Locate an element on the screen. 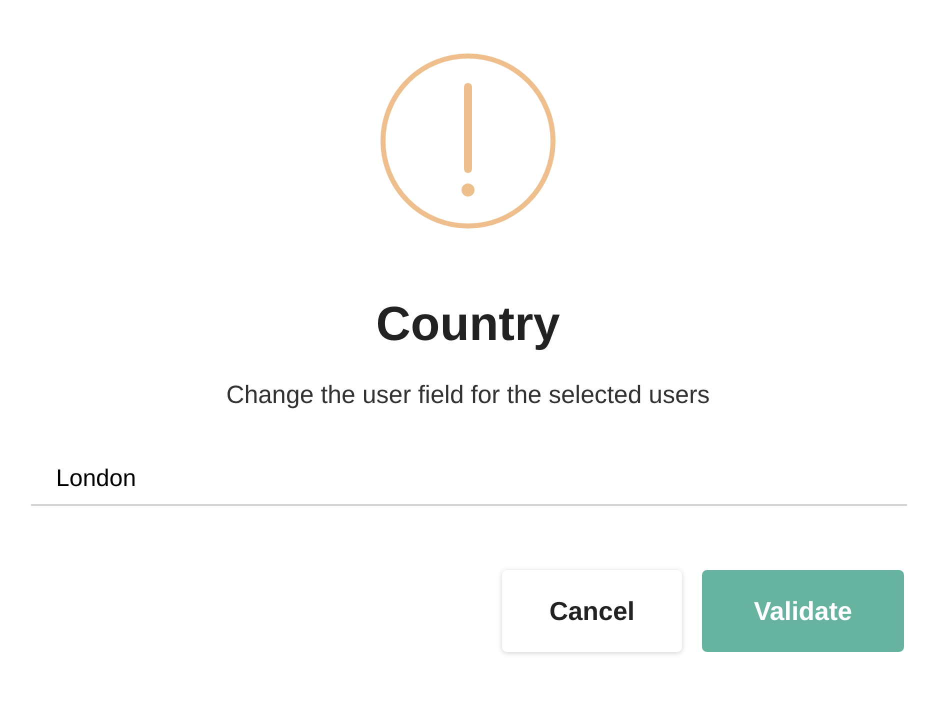  input-field: London is located at coordinates (469, 480).